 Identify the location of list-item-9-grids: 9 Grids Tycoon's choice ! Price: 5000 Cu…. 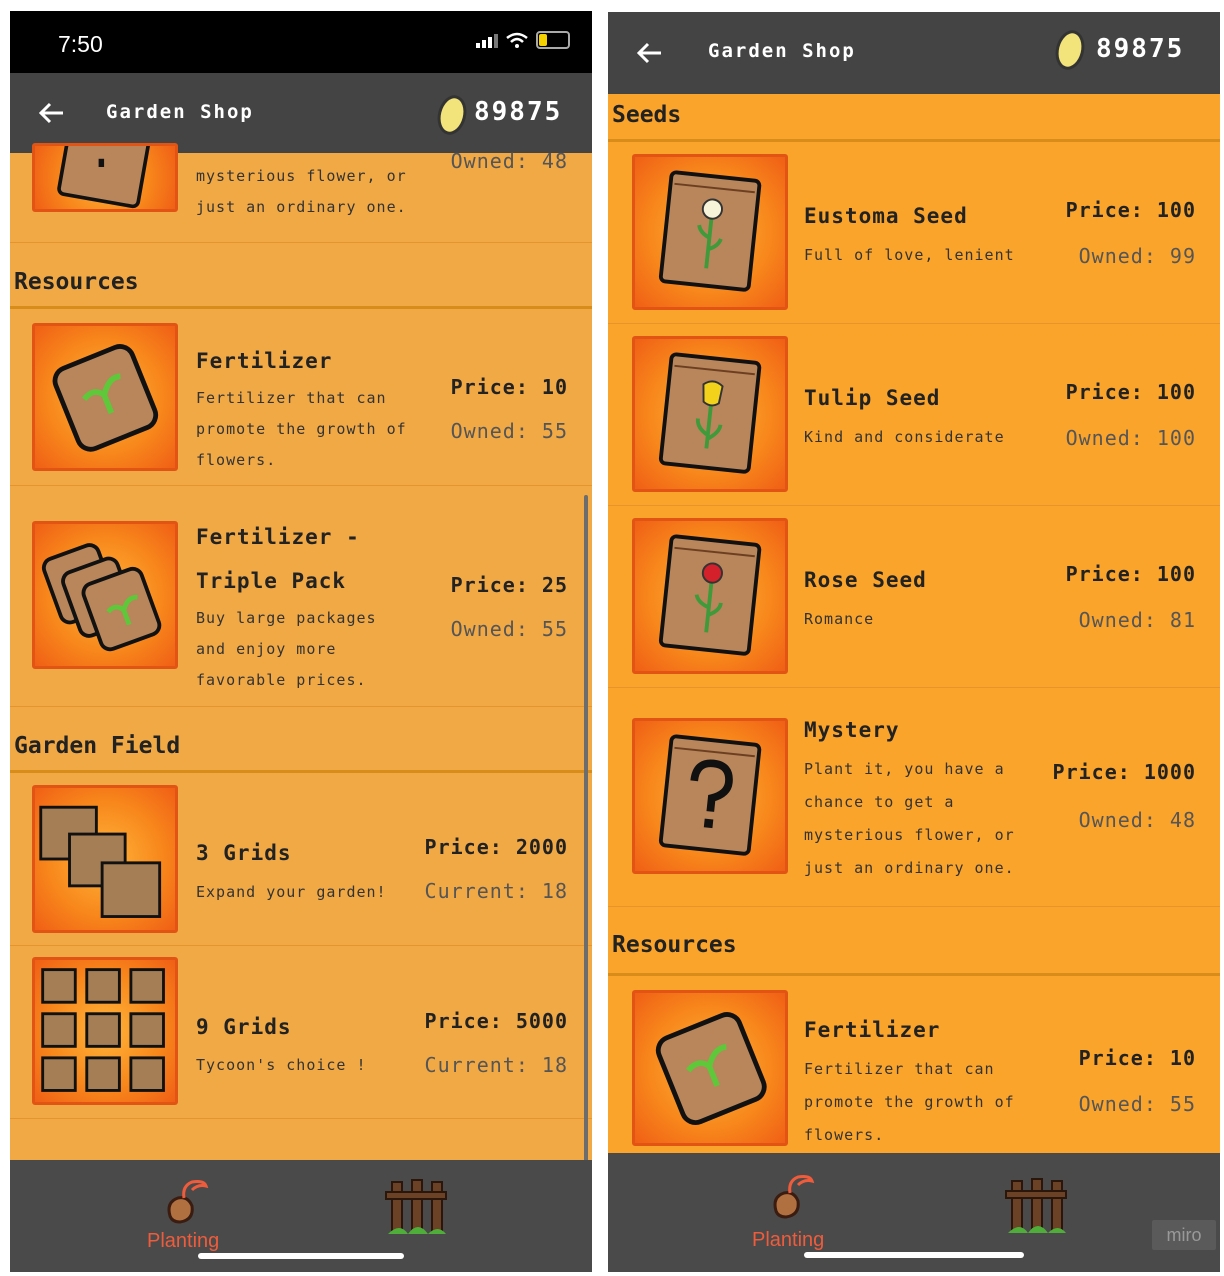
(301, 1032).